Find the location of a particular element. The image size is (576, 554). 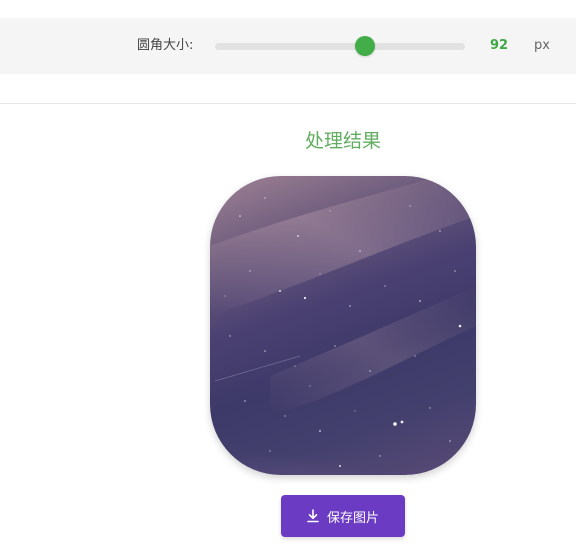

control-bar: 圆角大小: 92 px is located at coordinates (288, 46).